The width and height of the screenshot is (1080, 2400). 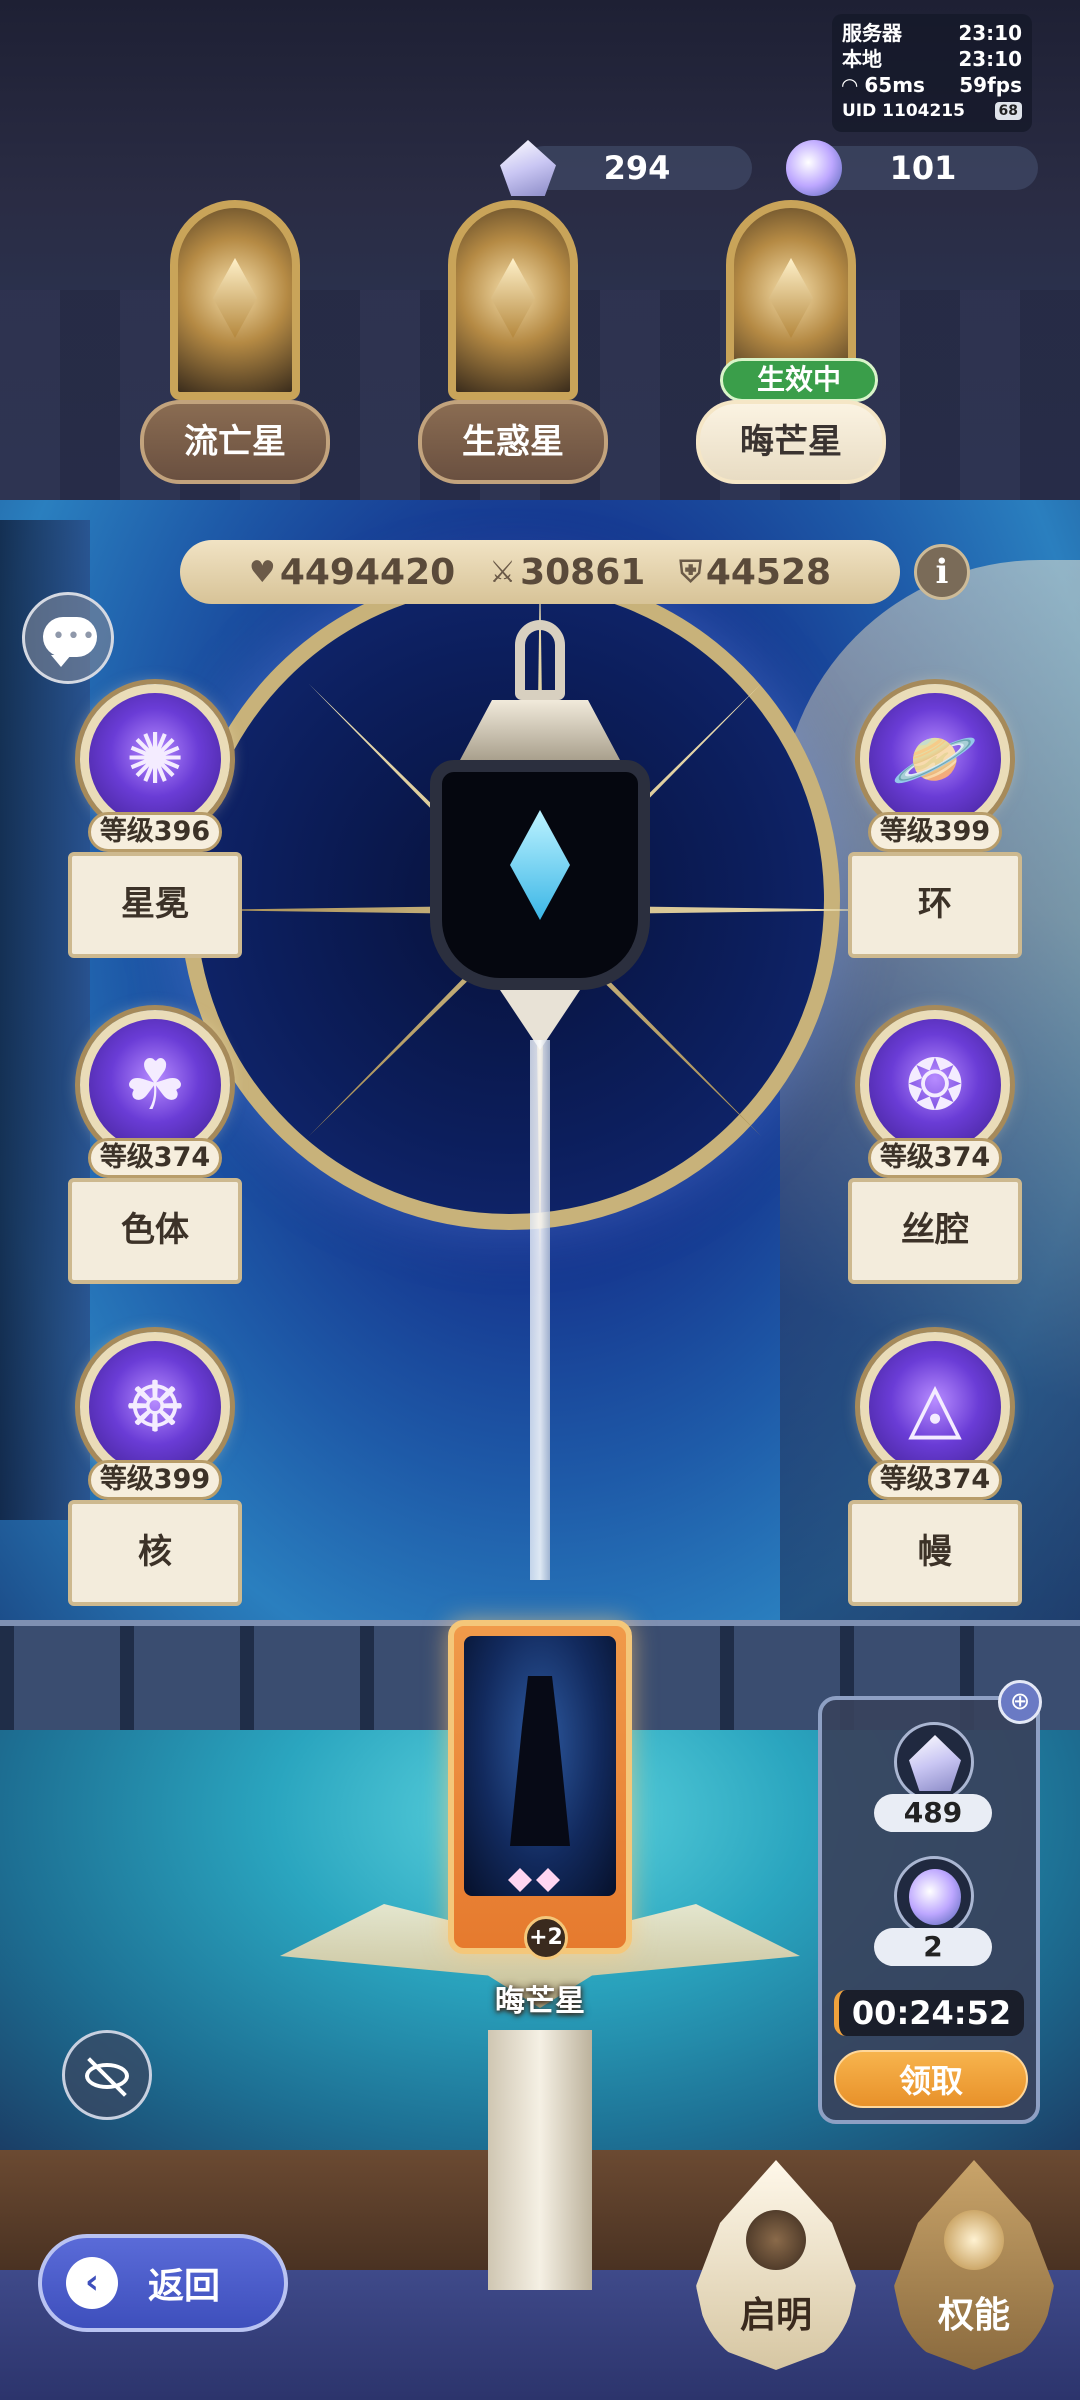 What do you see at coordinates (791, 442) in the screenshot?
I see `star-tab-label: 晦芒星` at bounding box center [791, 442].